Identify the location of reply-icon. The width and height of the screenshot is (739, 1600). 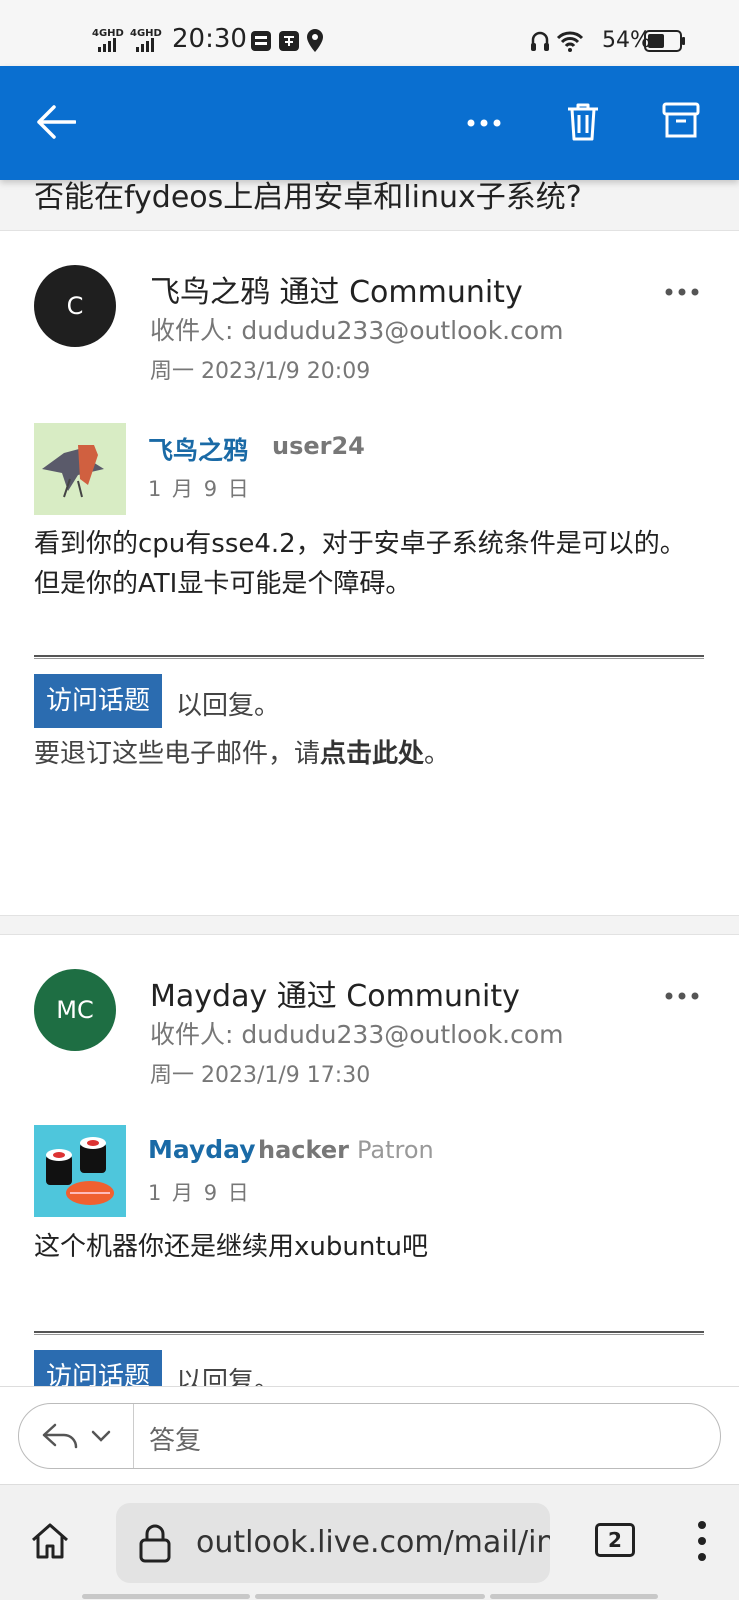
(60, 1437).